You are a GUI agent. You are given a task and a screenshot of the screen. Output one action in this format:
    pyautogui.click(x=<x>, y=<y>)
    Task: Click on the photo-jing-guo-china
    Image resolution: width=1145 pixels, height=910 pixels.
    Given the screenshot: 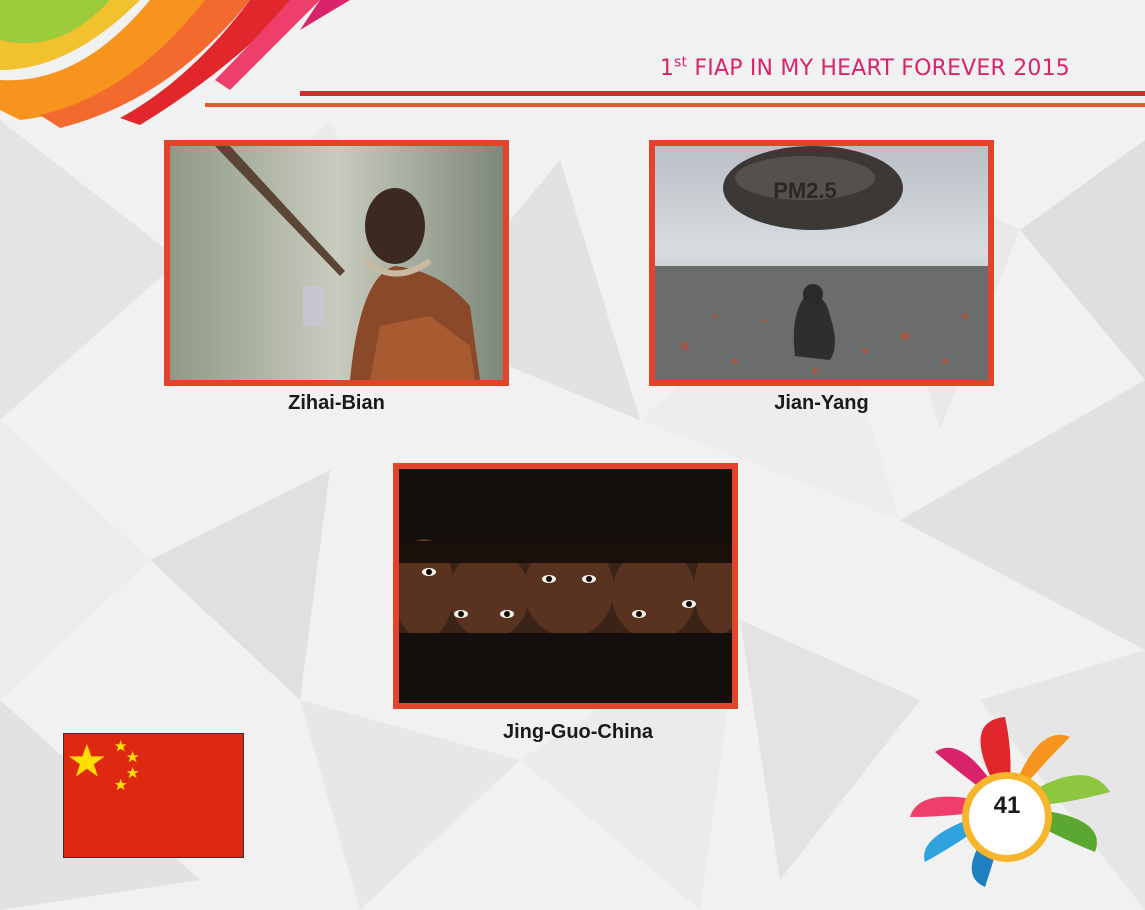 What is the action you would take?
    pyautogui.click(x=565, y=586)
    